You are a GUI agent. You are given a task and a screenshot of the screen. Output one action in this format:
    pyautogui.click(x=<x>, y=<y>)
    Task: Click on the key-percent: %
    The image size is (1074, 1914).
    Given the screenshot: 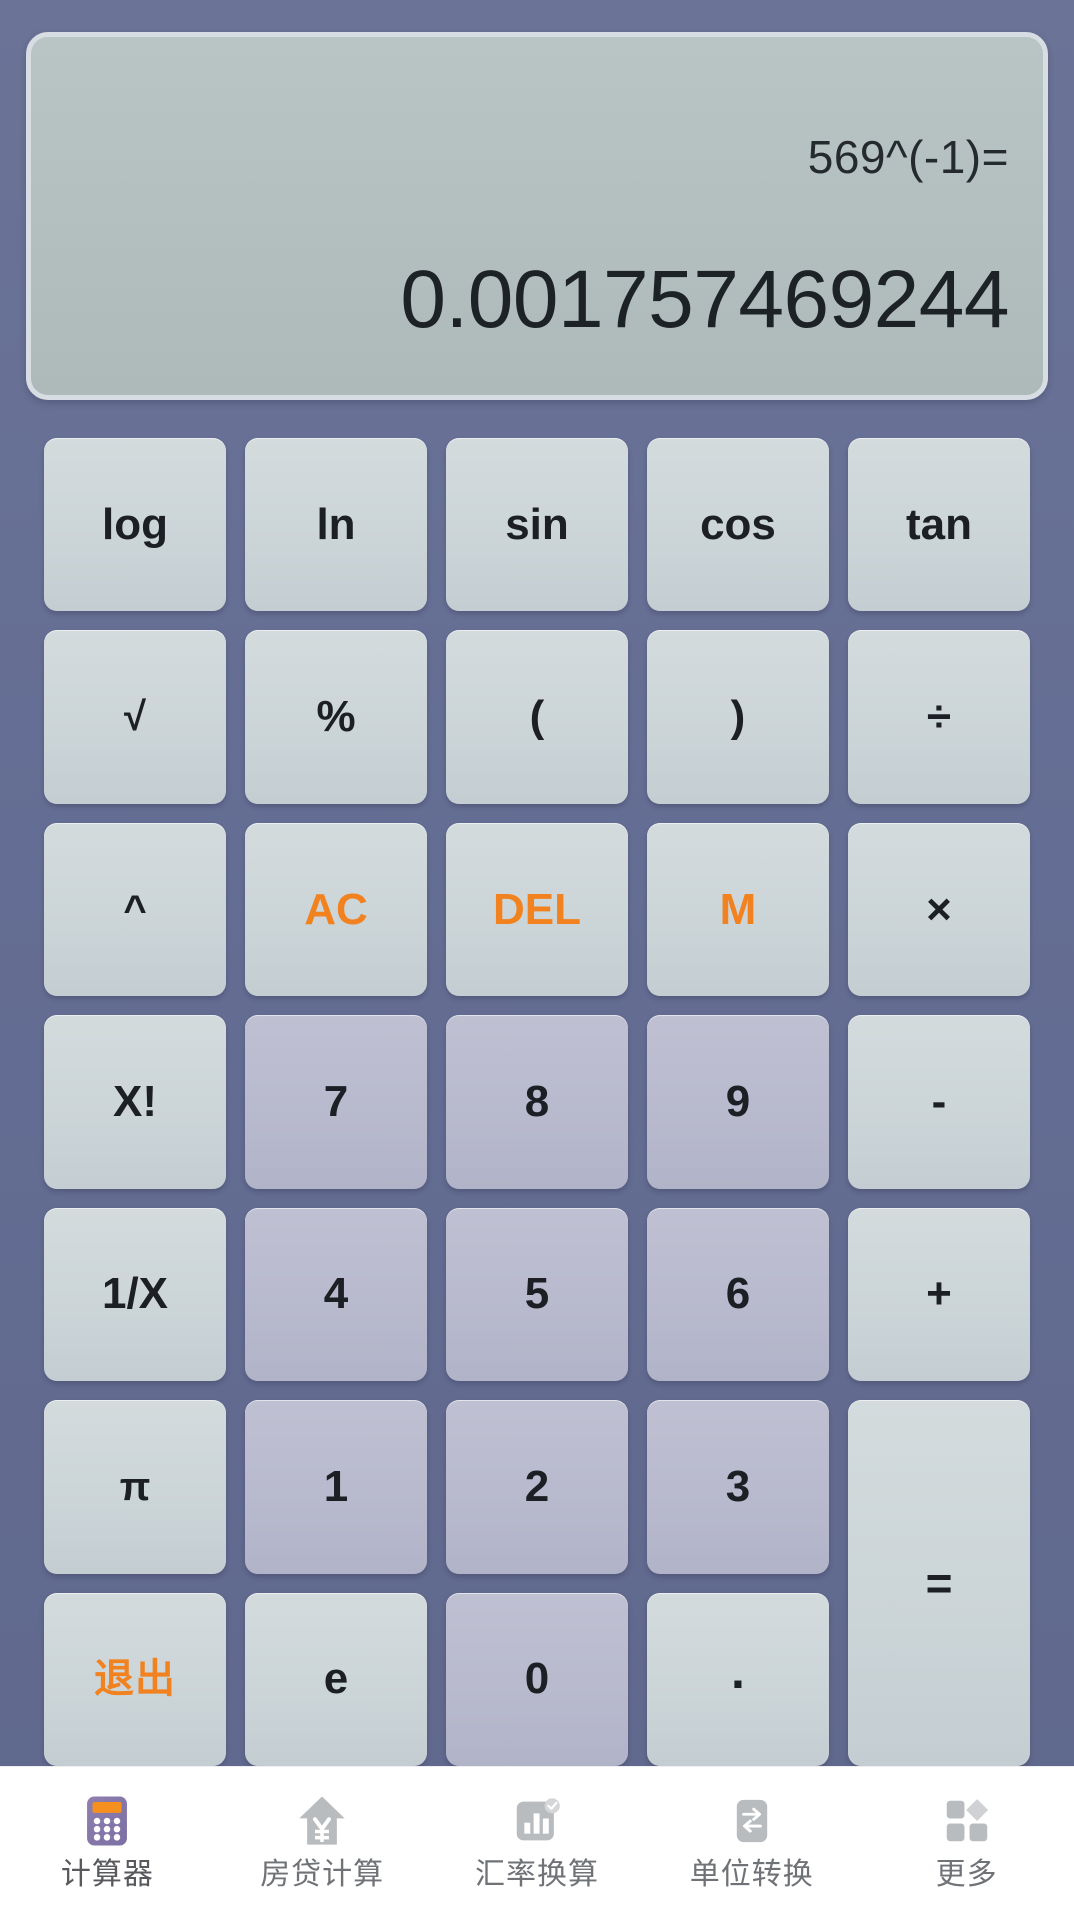 What is the action you would take?
    pyautogui.click(x=336, y=717)
    